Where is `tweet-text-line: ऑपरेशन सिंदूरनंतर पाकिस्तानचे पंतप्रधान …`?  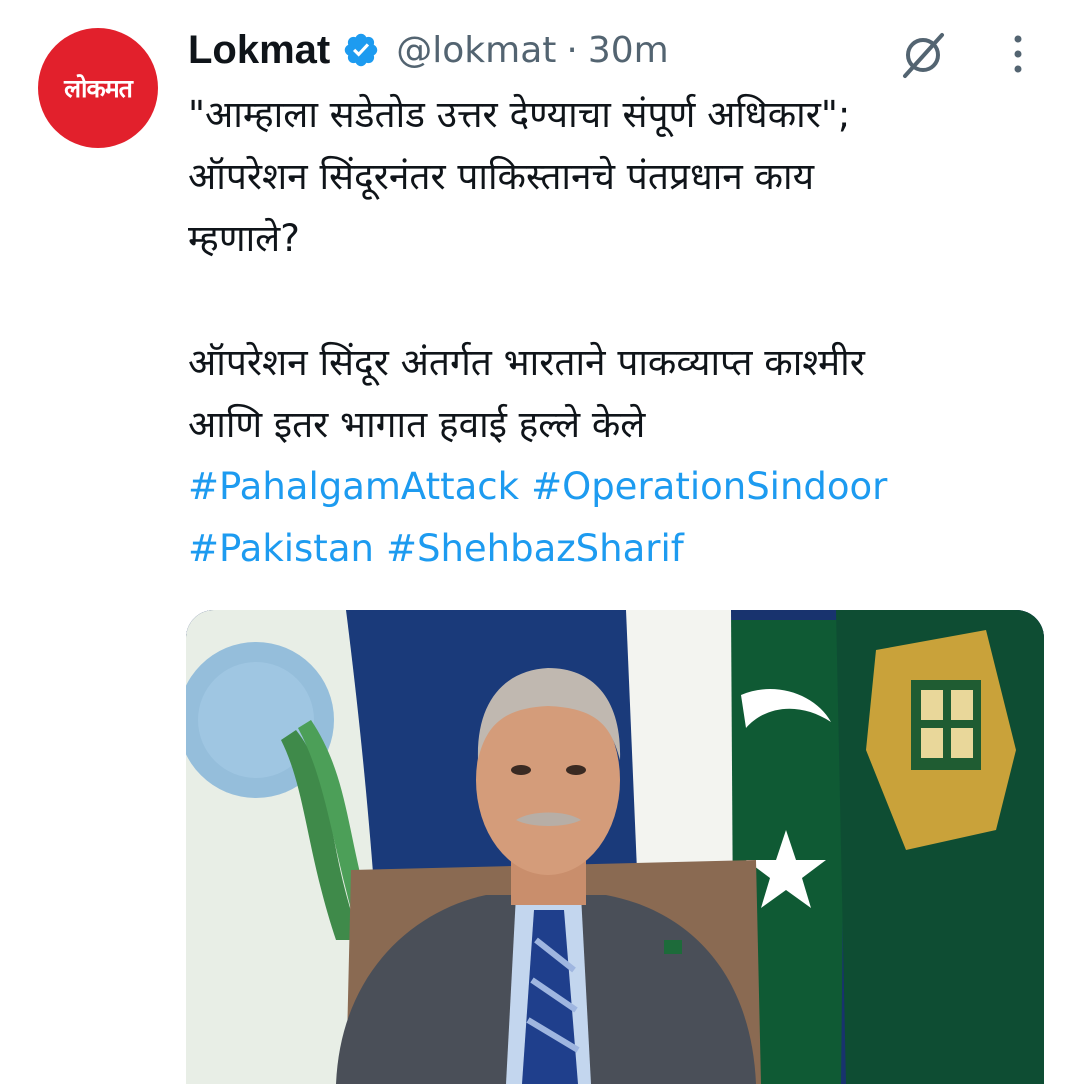 tweet-text-line: ऑपरेशन सिंदूरनंतर पाकिस्तानचे पंतप्रधान … is located at coordinates (501, 176).